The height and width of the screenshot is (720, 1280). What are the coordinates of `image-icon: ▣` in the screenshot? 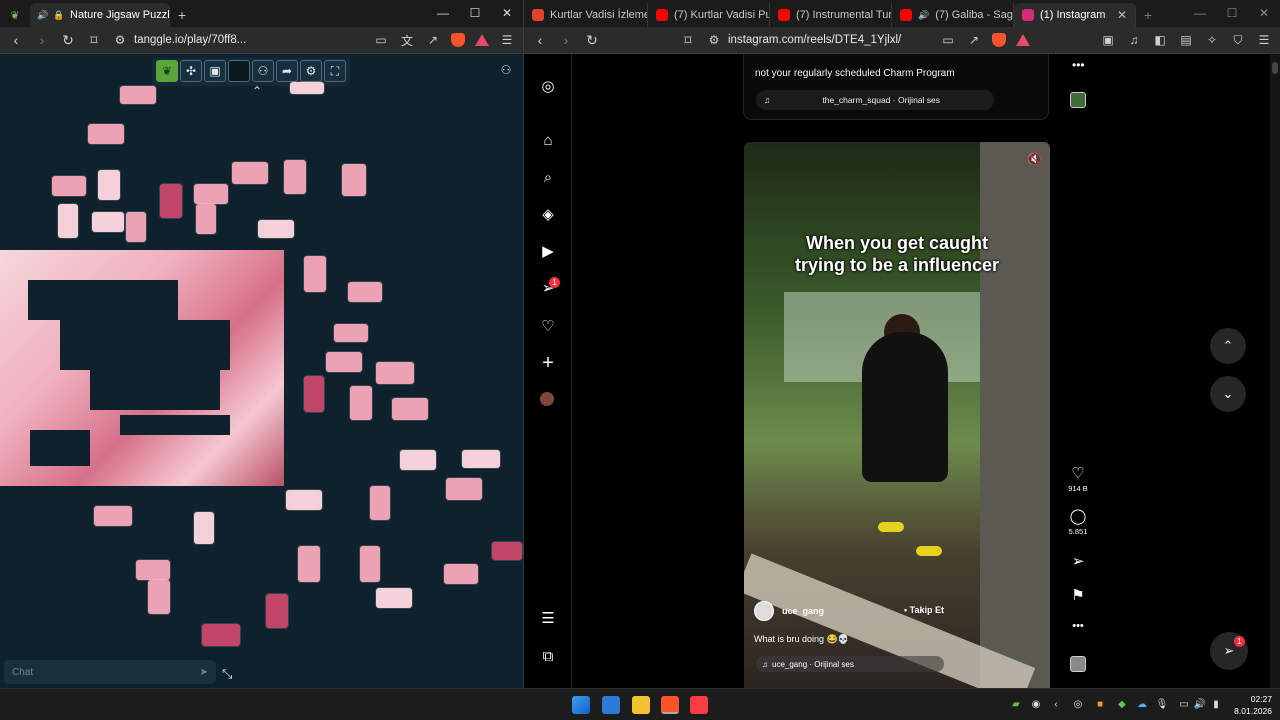 It's located at (215, 71).